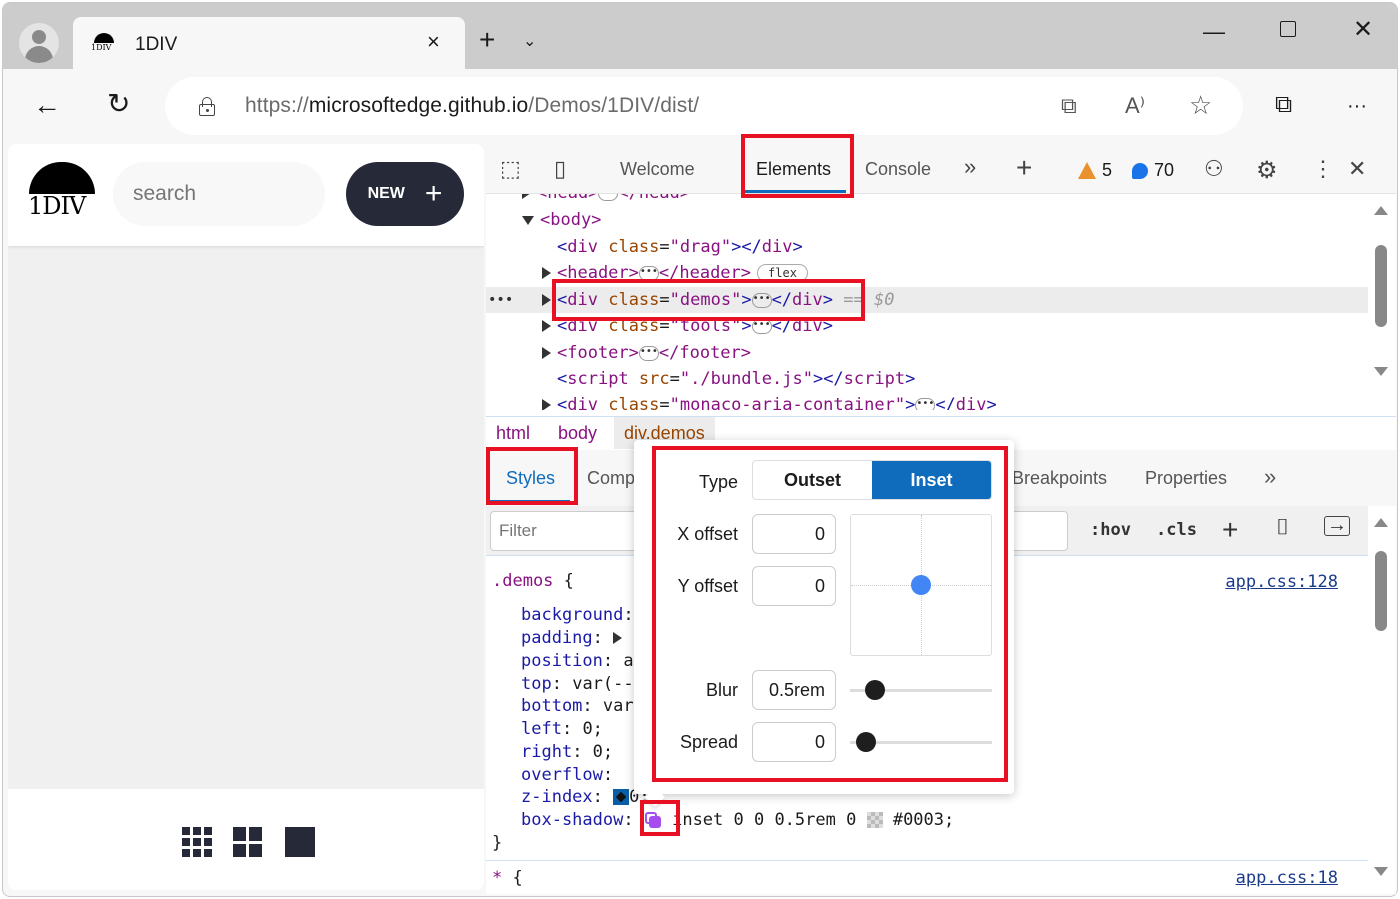 The height and width of the screenshot is (899, 1400). What do you see at coordinates (577, 684) in the screenshot?
I see `style-prop-top: top: var(--` at bounding box center [577, 684].